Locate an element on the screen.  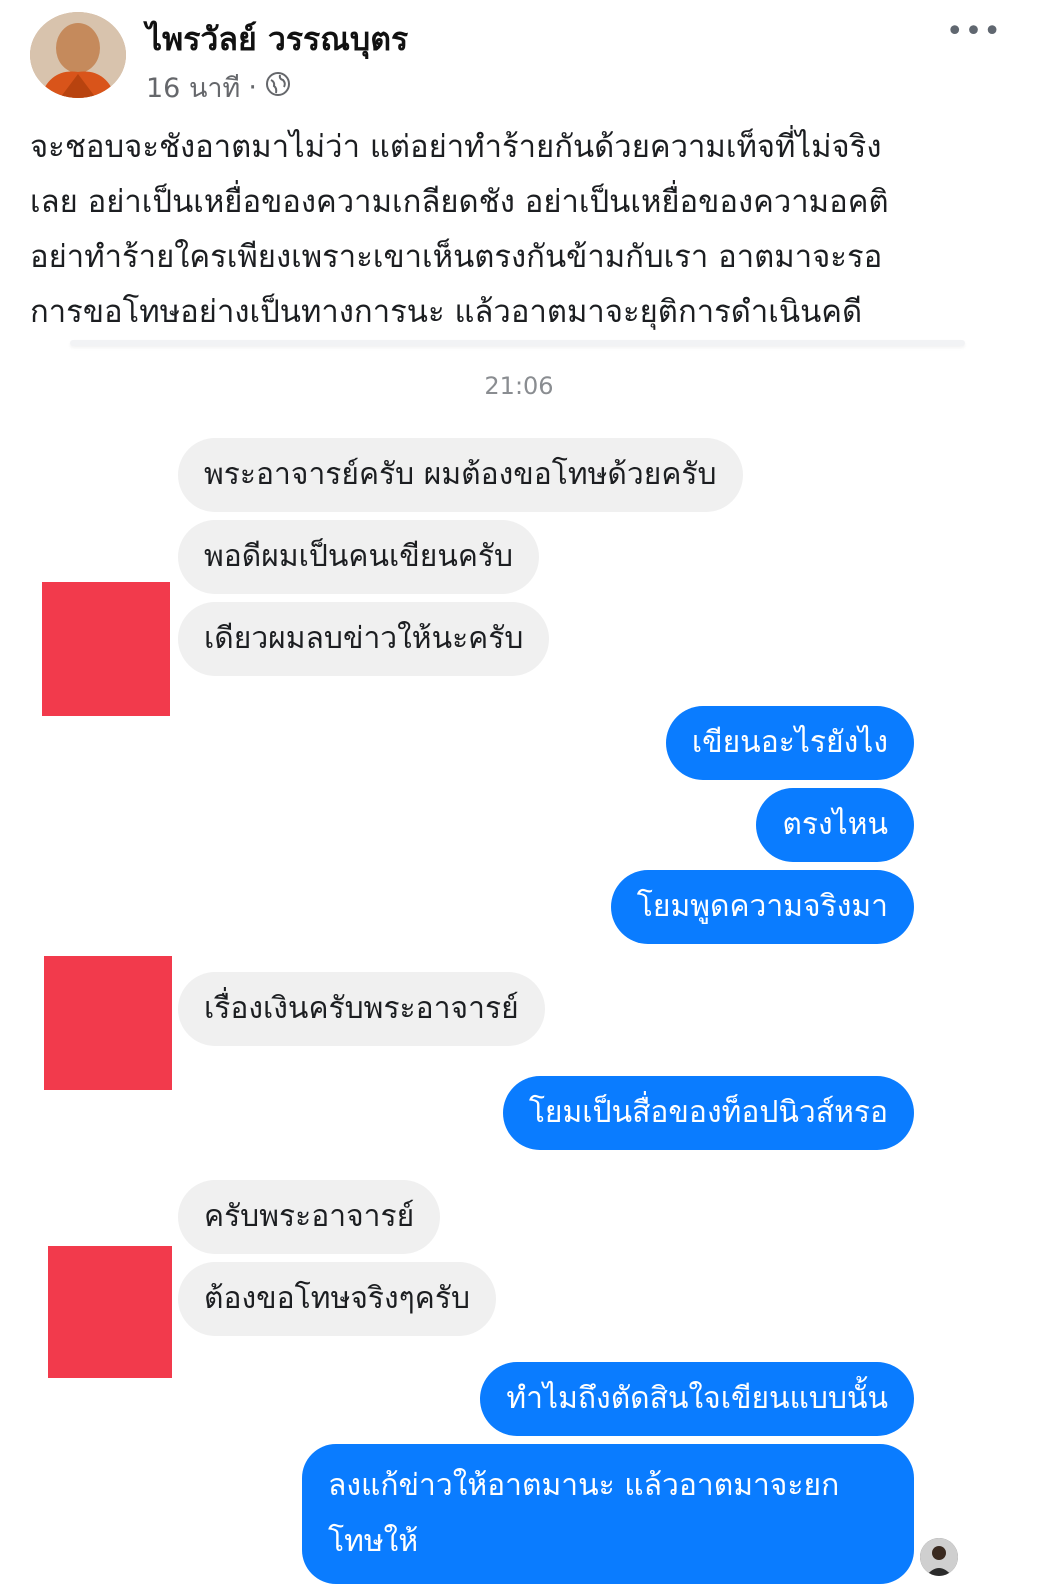
post-time: 16 นาที is located at coordinates (193, 87).